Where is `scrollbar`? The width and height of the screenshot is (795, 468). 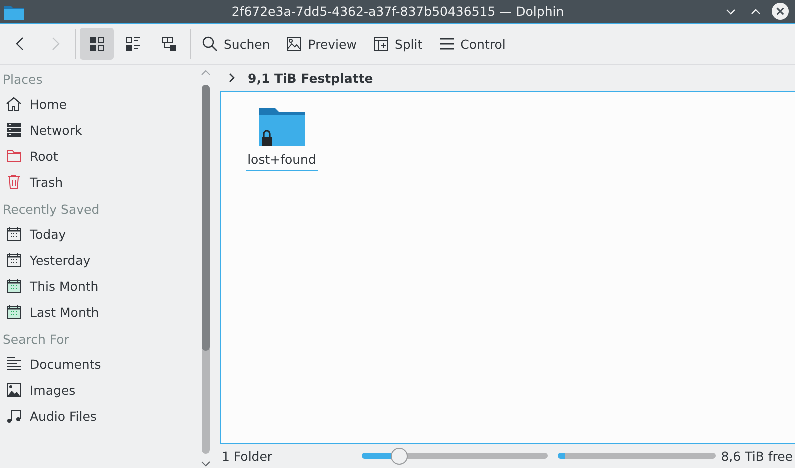
scrollbar is located at coordinates (206, 269).